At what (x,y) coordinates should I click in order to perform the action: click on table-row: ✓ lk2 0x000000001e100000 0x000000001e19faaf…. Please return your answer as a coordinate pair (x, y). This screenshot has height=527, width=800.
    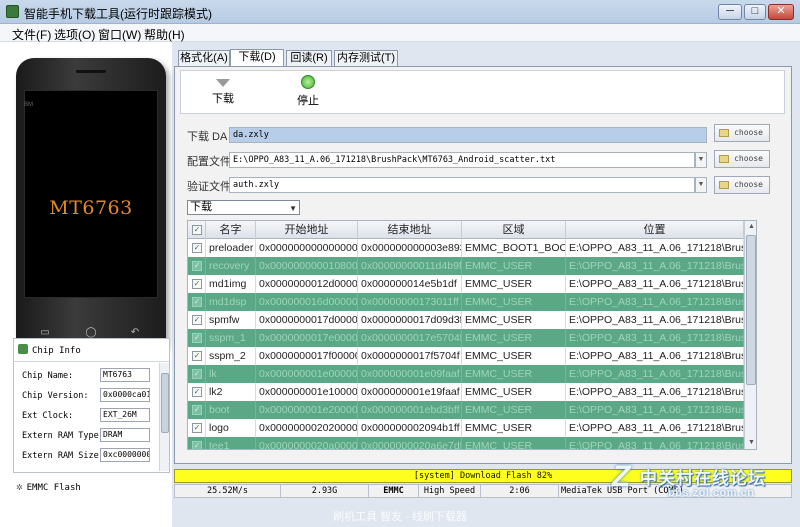
    Looking at the image, I should click on (466, 392).